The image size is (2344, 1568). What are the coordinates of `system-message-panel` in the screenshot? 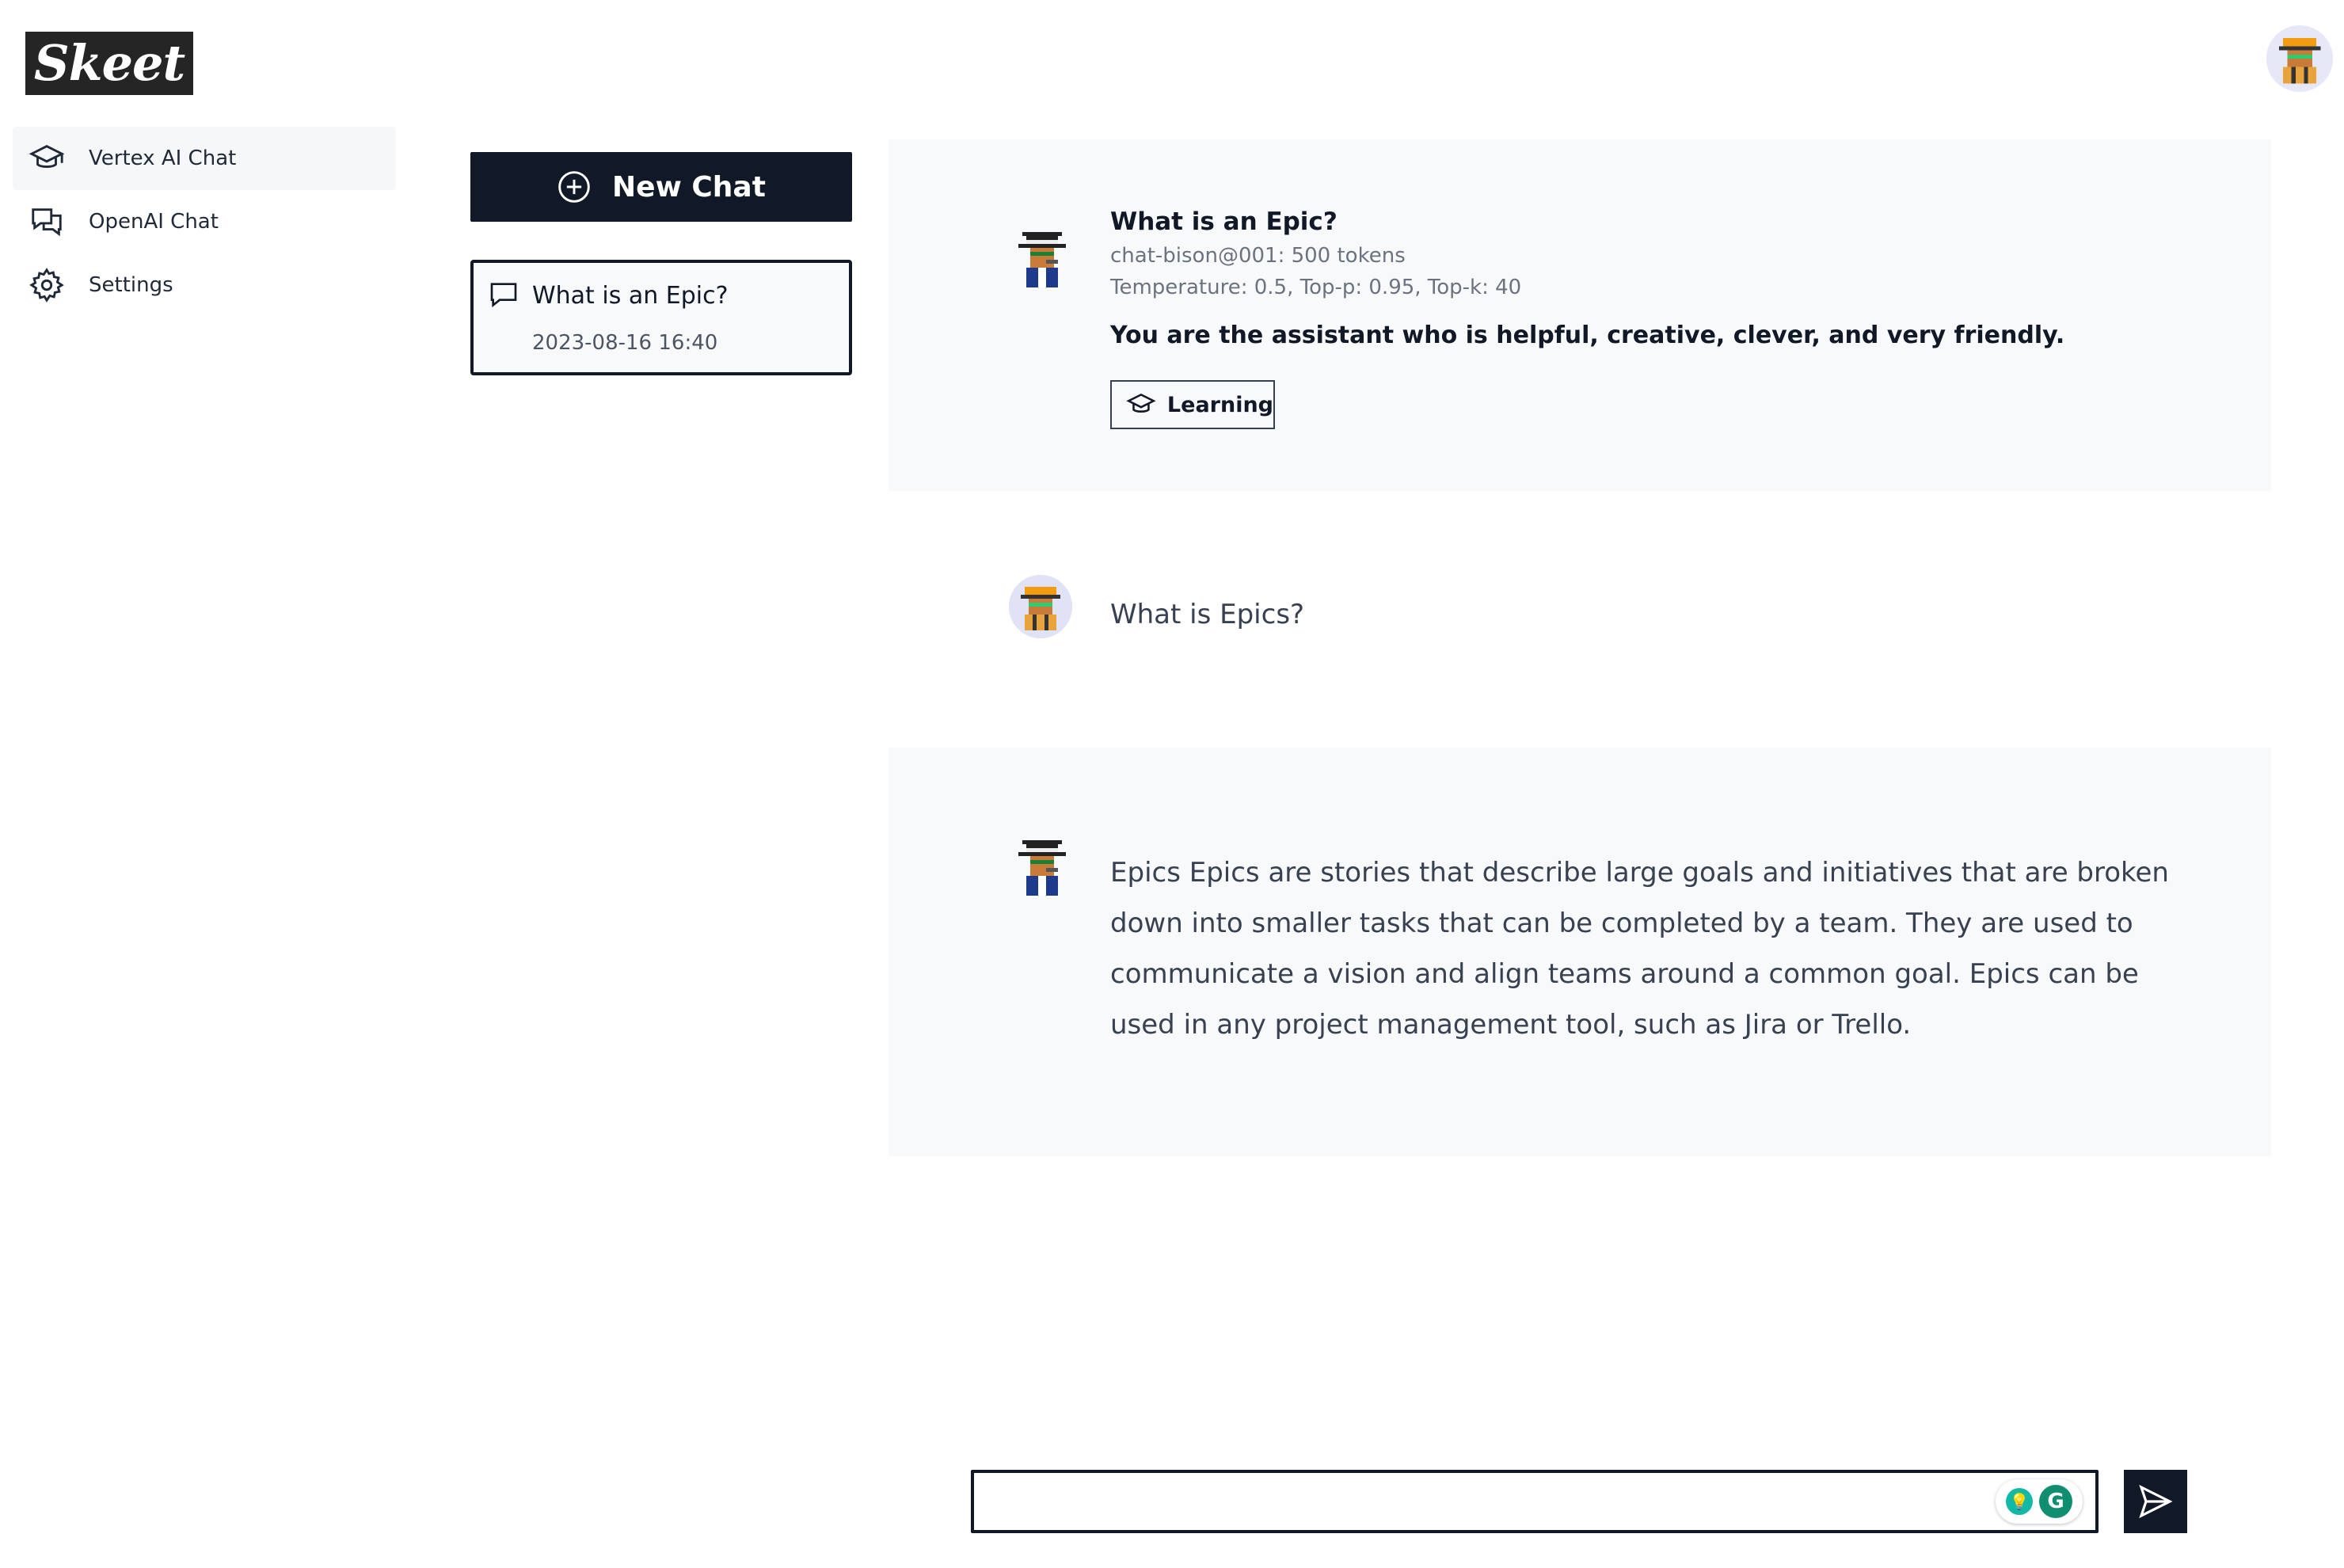 It's located at (1580, 315).